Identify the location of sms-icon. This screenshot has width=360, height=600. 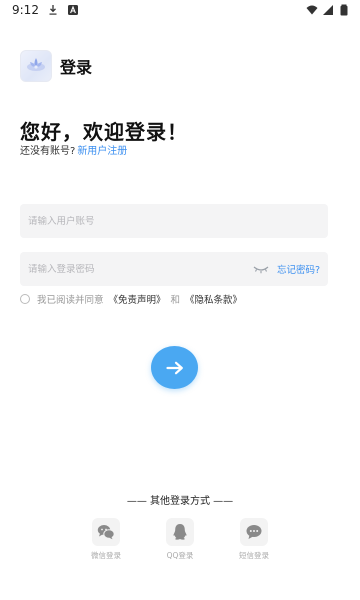
(254, 532).